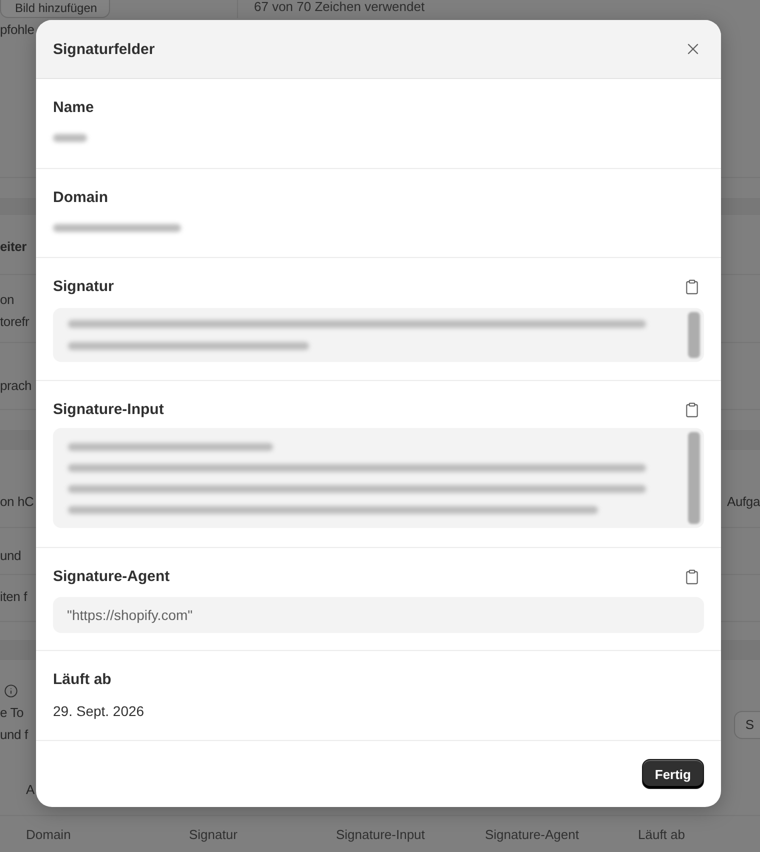 The width and height of the screenshot is (760, 852). Describe the element at coordinates (747, 725) in the screenshot. I see `side-button: S` at that location.